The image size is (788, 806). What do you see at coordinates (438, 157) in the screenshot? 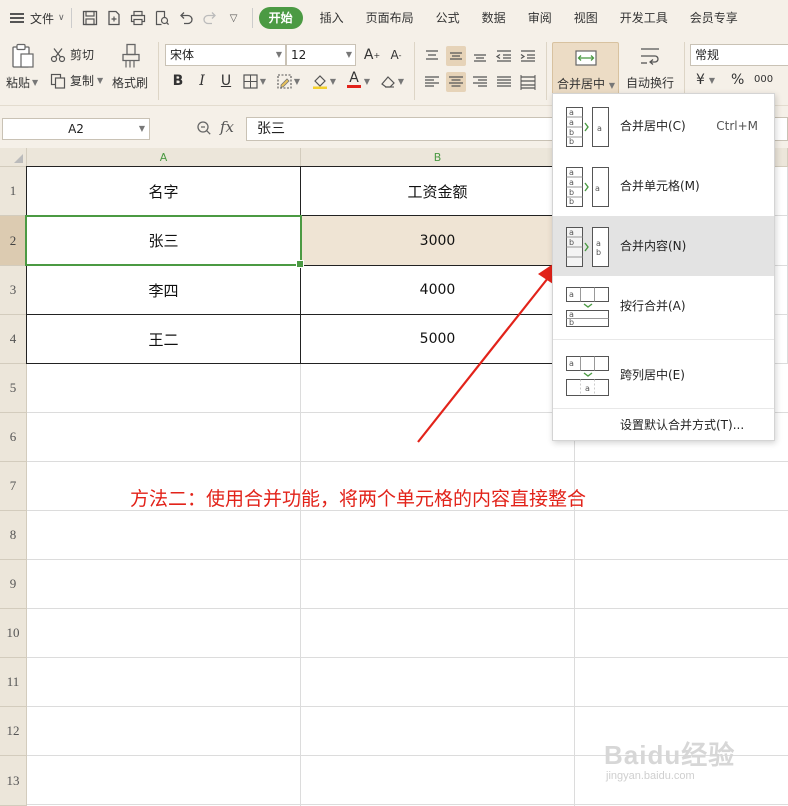
I see `column-header-b: B` at bounding box center [438, 157].